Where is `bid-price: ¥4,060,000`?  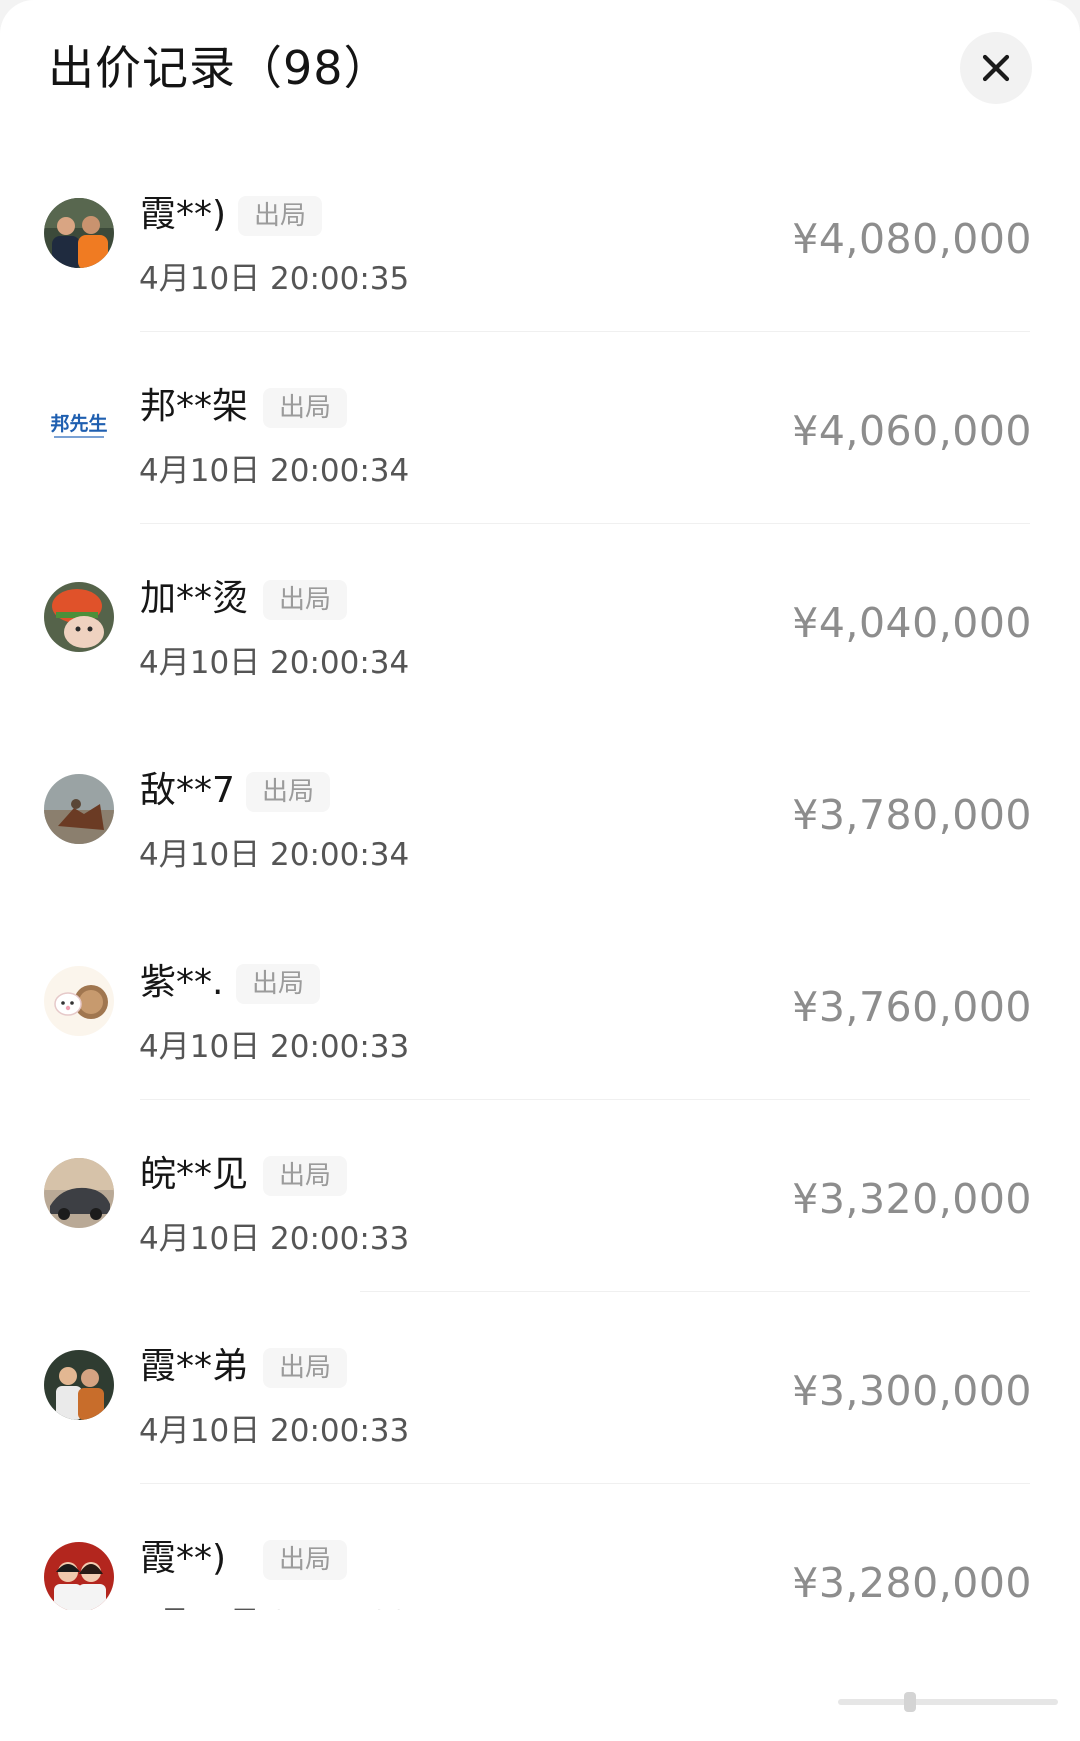
bid-price: ¥4,060,000 is located at coordinates (912, 431).